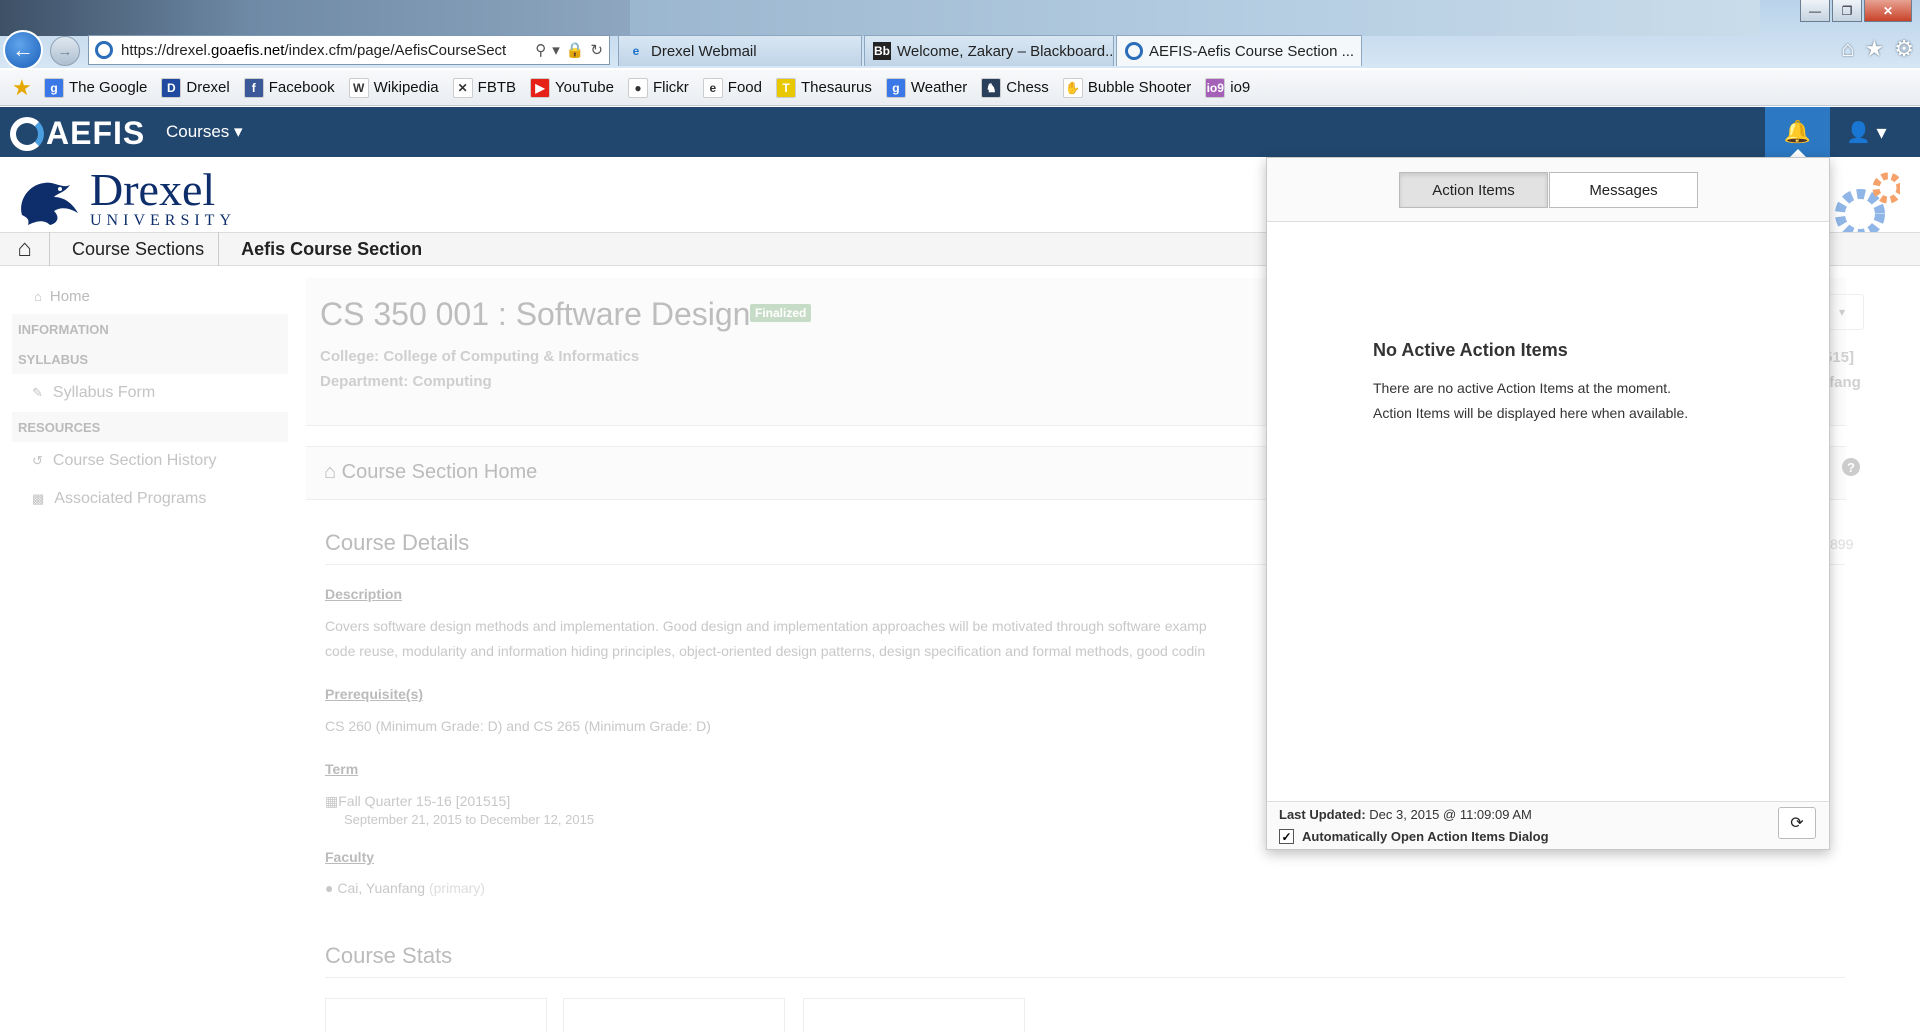 Image resolution: width=1920 pixels, height=1032 pixels. What do you see at coordinates (1815, 11) in the screenshot?
I see `minimize-button: —` at bounding box center [1815, 11].